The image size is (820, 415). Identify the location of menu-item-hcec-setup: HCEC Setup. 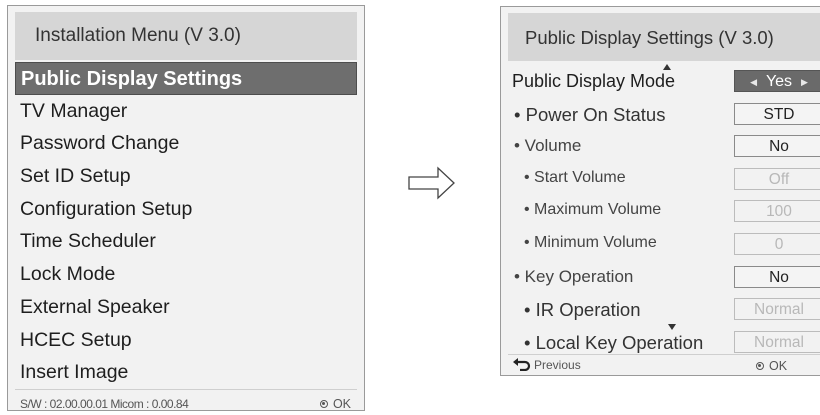
(186, 340).